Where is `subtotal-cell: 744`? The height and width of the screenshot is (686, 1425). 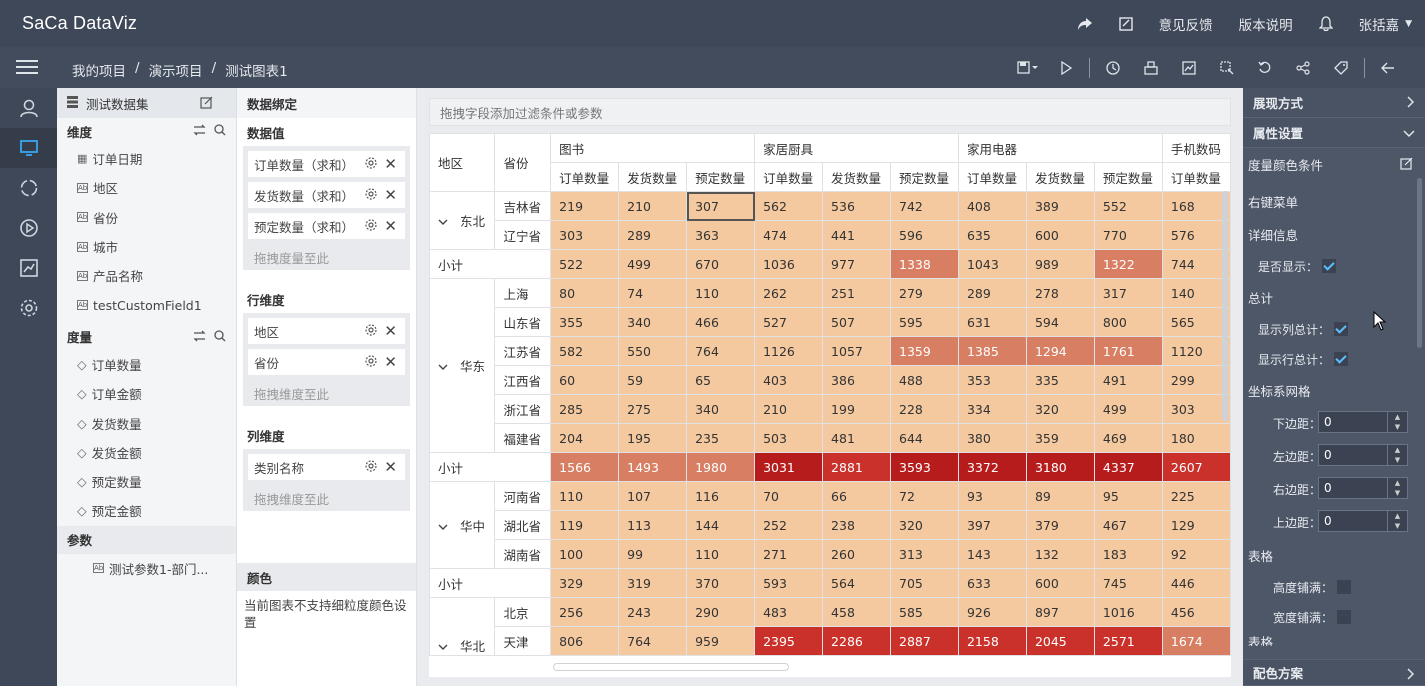 subtotal-cell: 744 is located at coordinates (1196, 264).